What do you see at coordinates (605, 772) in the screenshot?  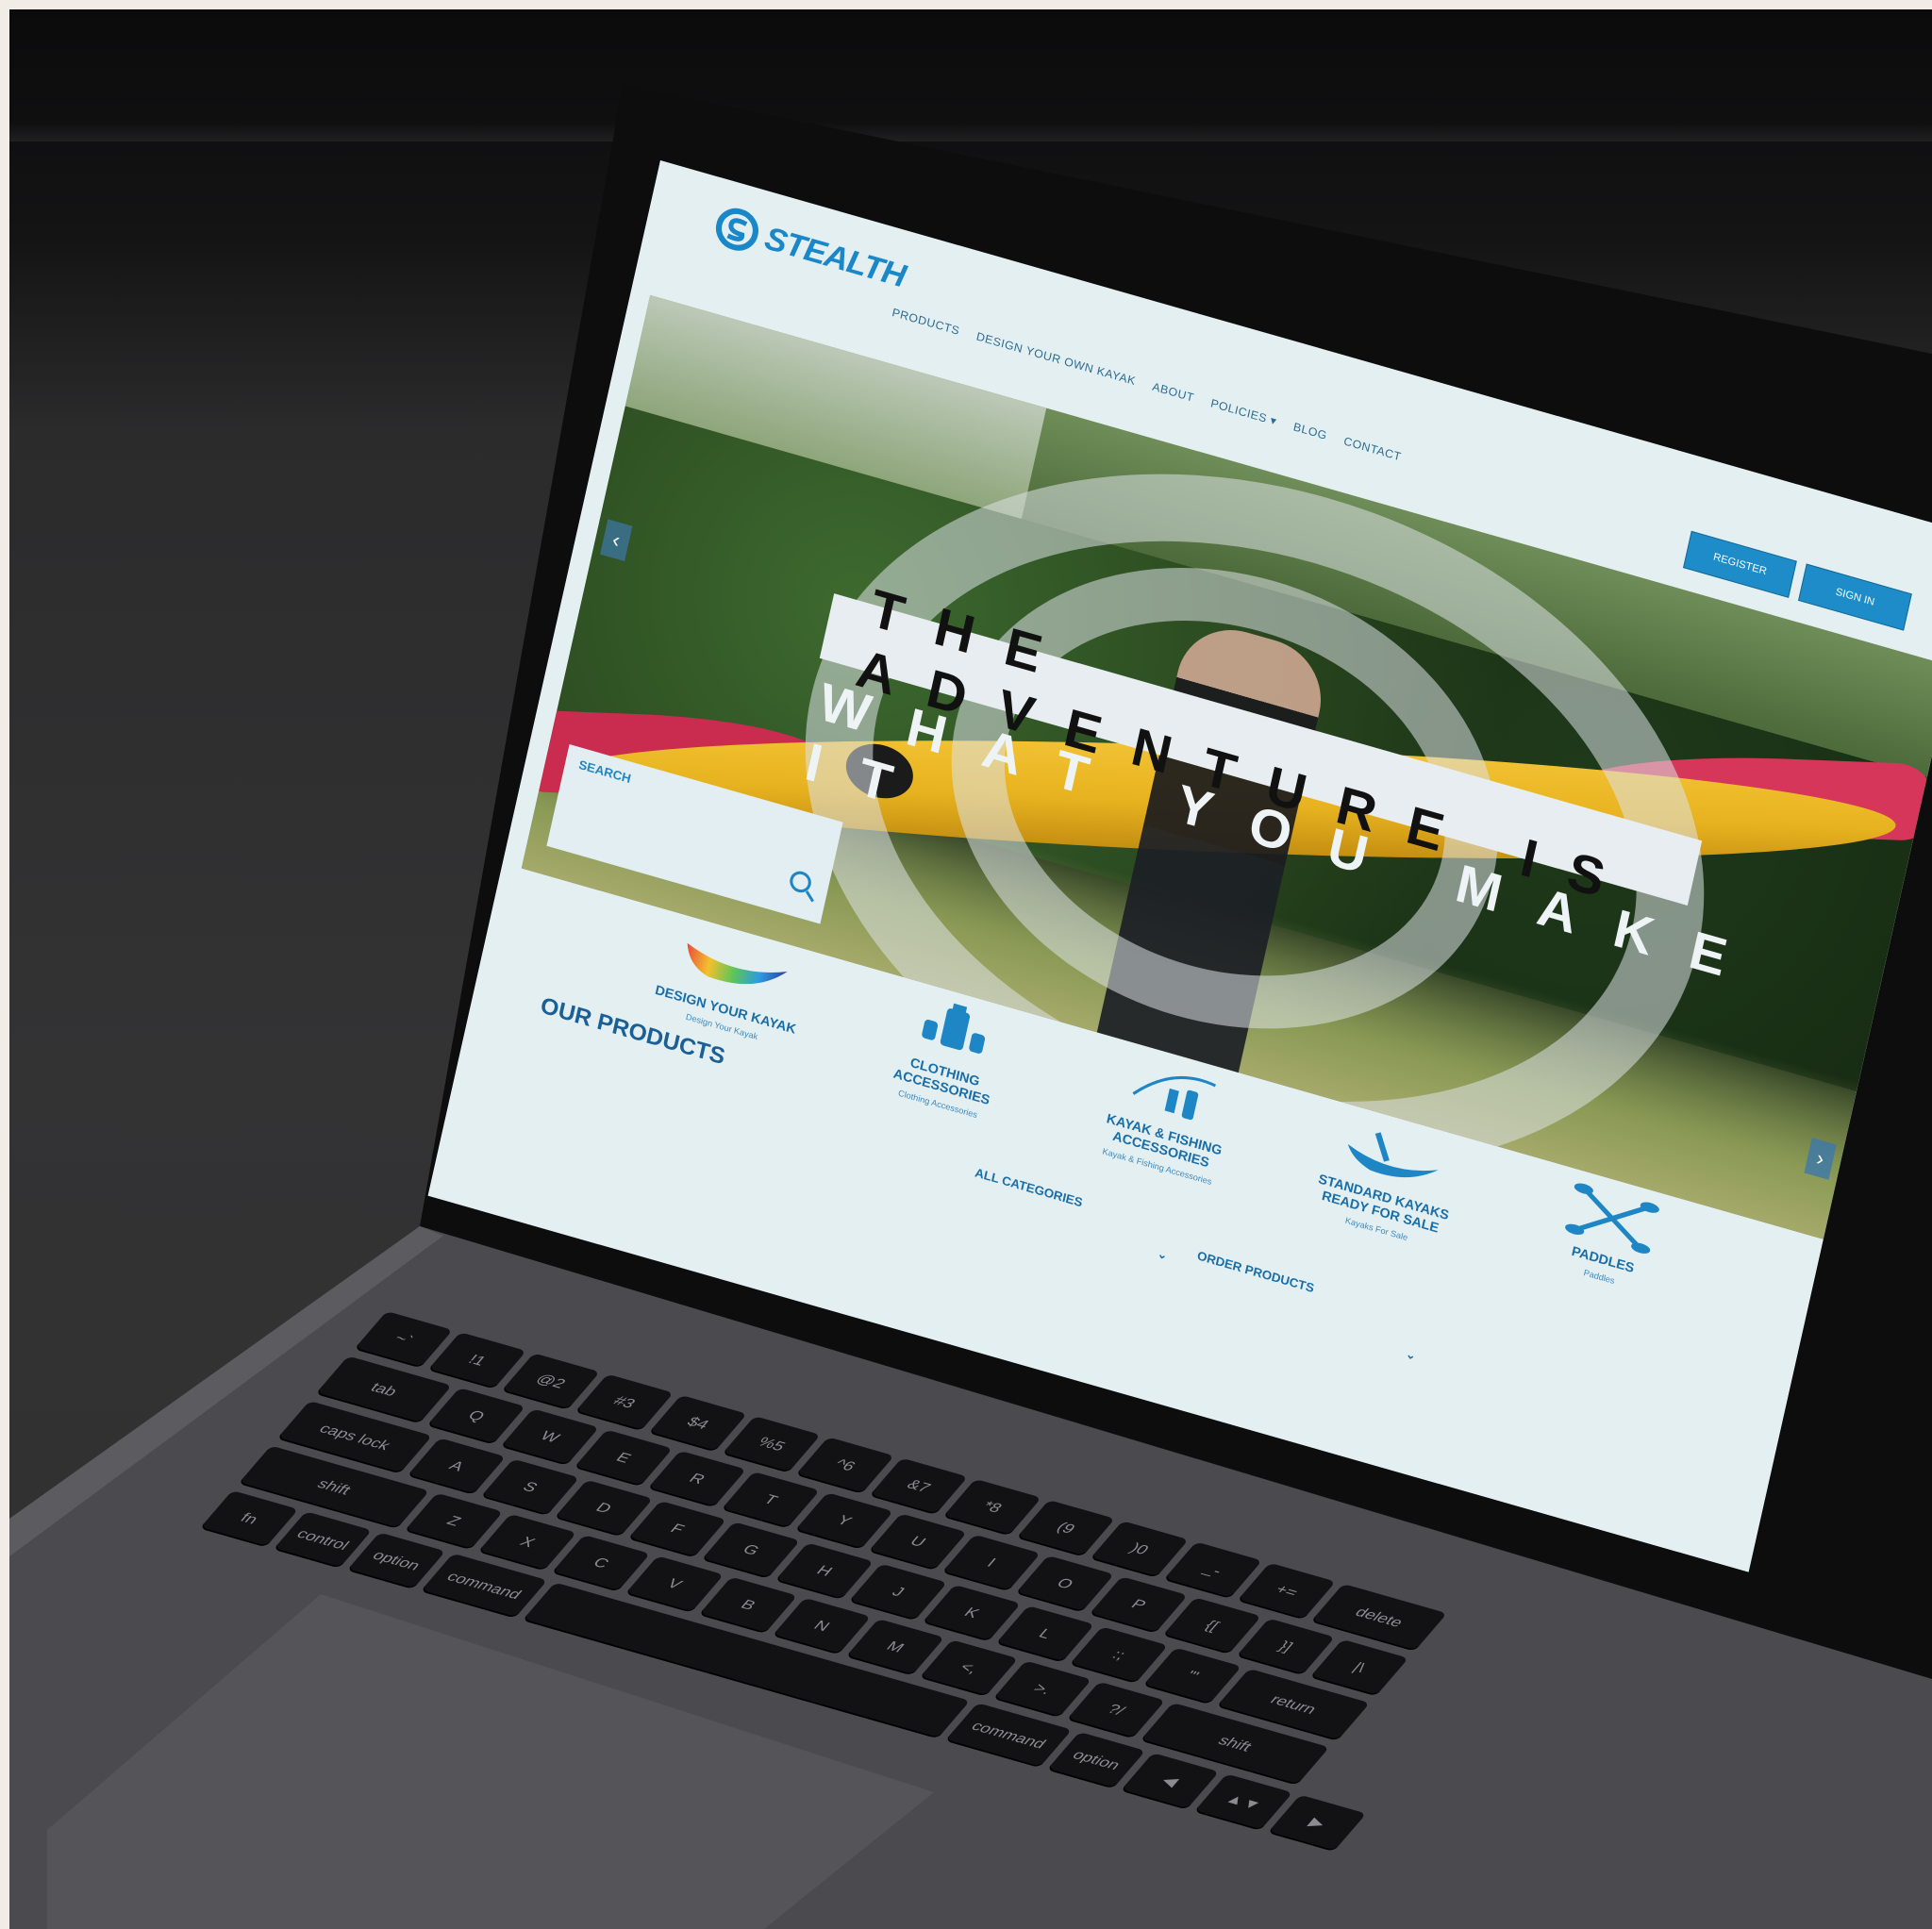 I see `search-label: SEARCH` at bounding box center [605, 772].